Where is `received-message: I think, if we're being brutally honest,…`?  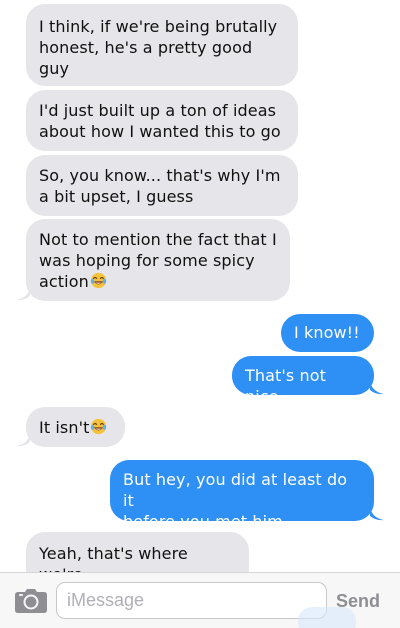 received-message: I think, if we're being brutally honest,… is located at coordinates (162, 45).